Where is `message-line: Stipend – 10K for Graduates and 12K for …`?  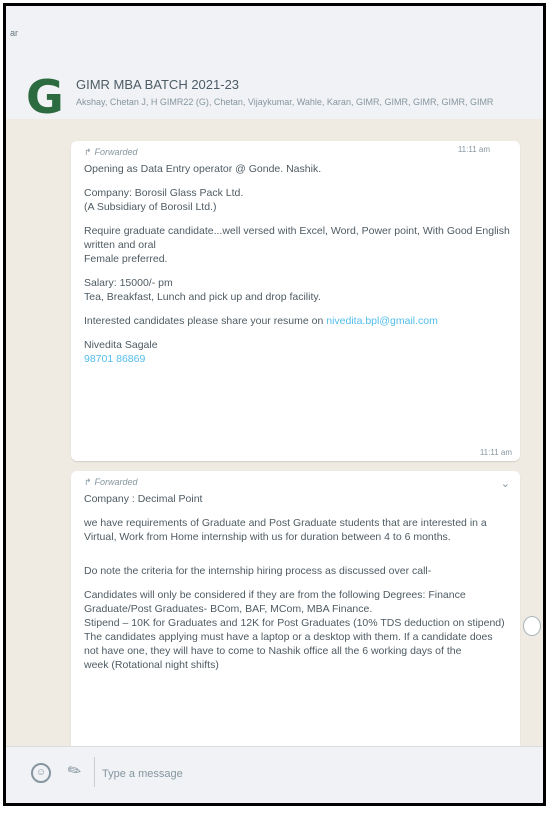 message-line: Stipend – 10K for Graduates and 12K for … is located at coordinates (294, 623).